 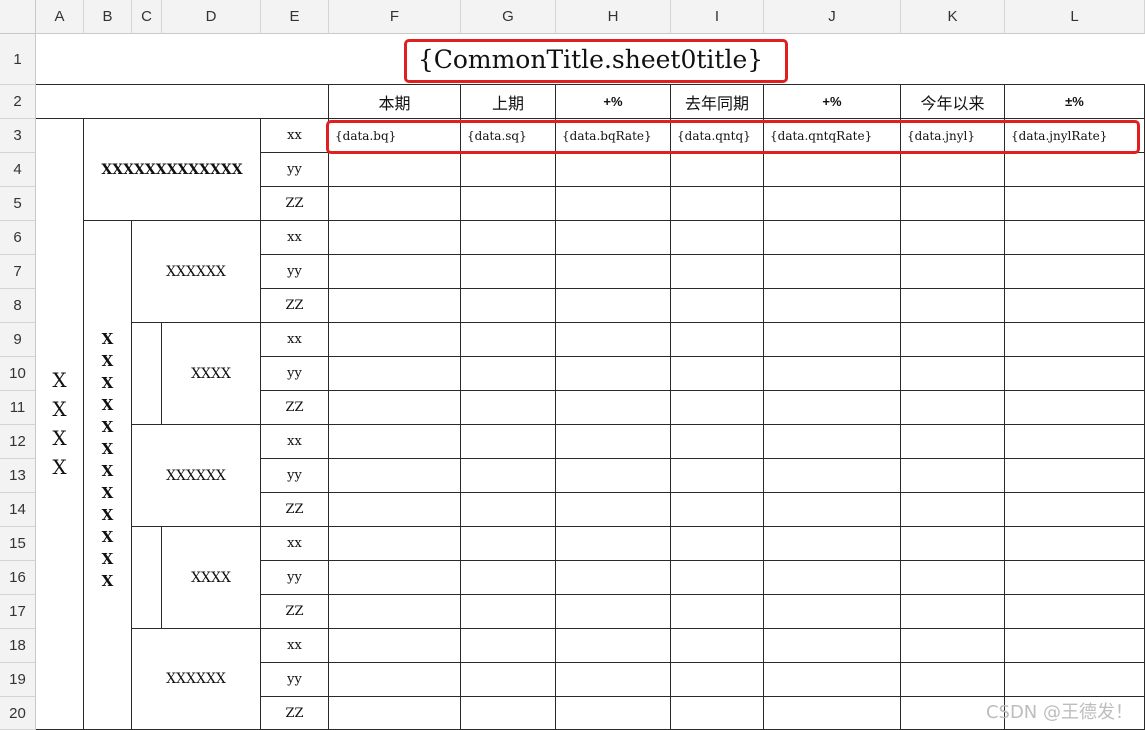 What do you see at coordinates (395, 17) in the screenshot?
I see `column-header-f: F` at bounding box center [395, 17].